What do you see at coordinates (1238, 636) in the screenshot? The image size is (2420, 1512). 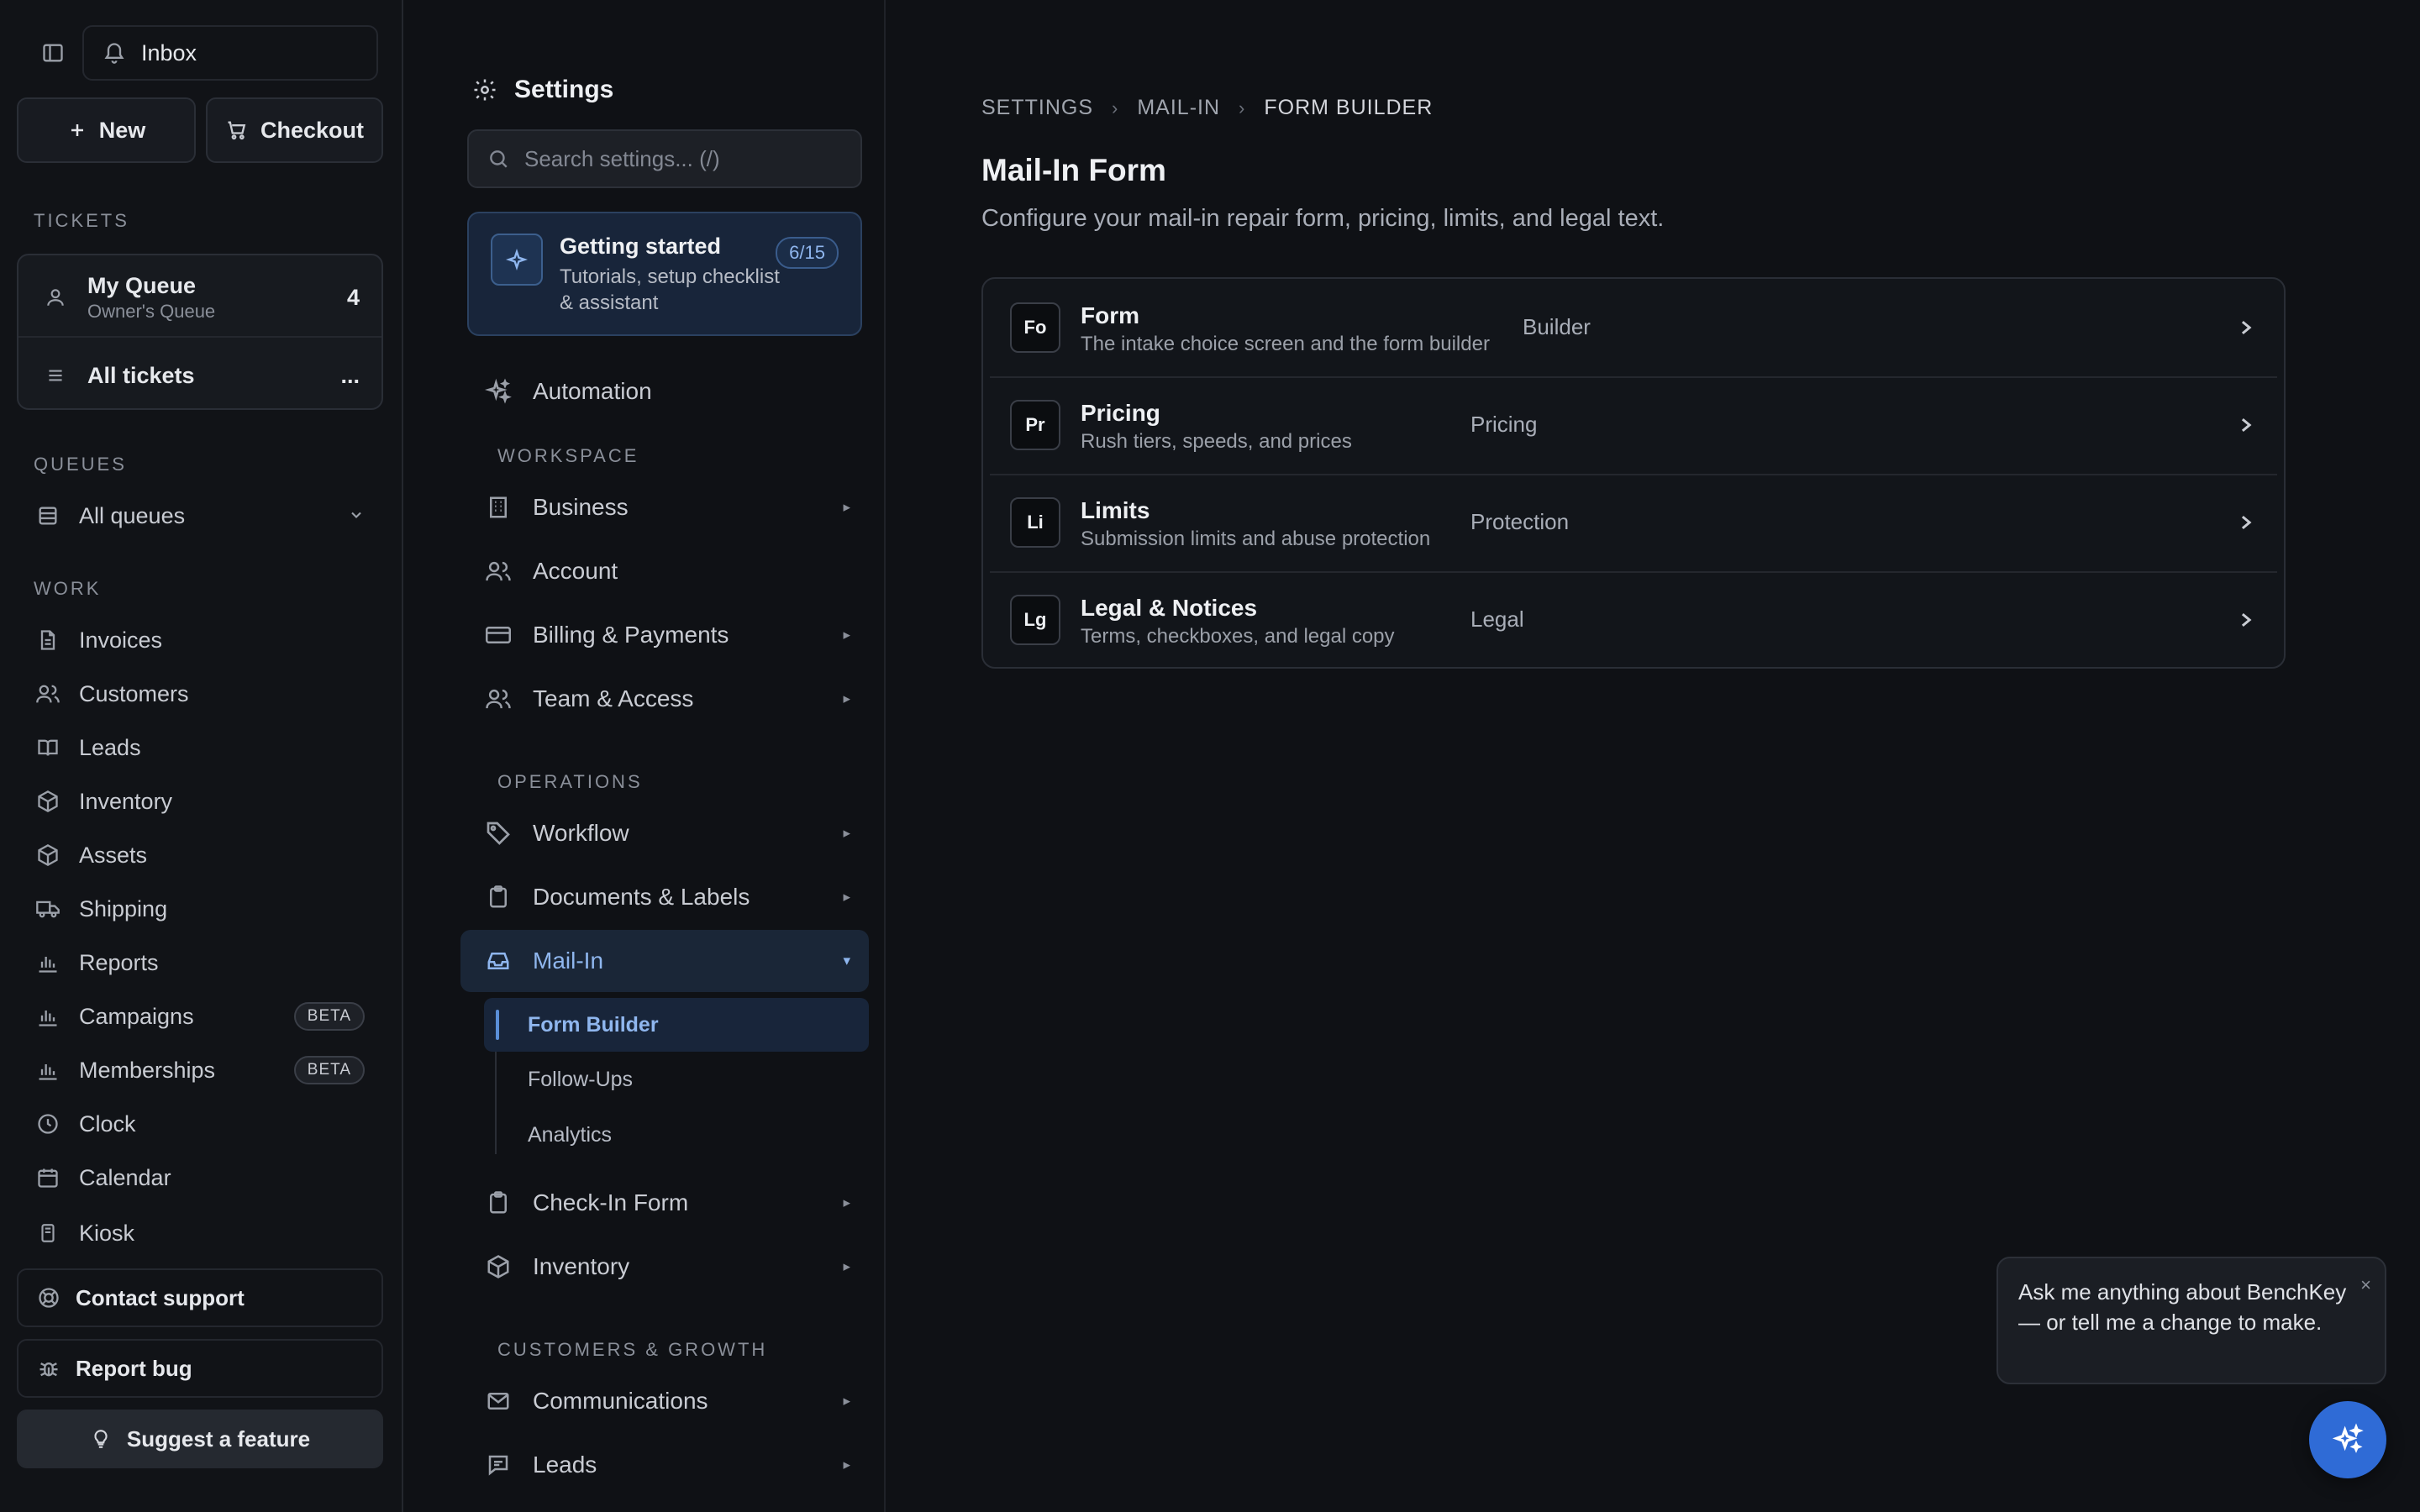 I see `row-subtitle: Terms, checkboxes, and legal copy` at bounding box center [1238, 636].